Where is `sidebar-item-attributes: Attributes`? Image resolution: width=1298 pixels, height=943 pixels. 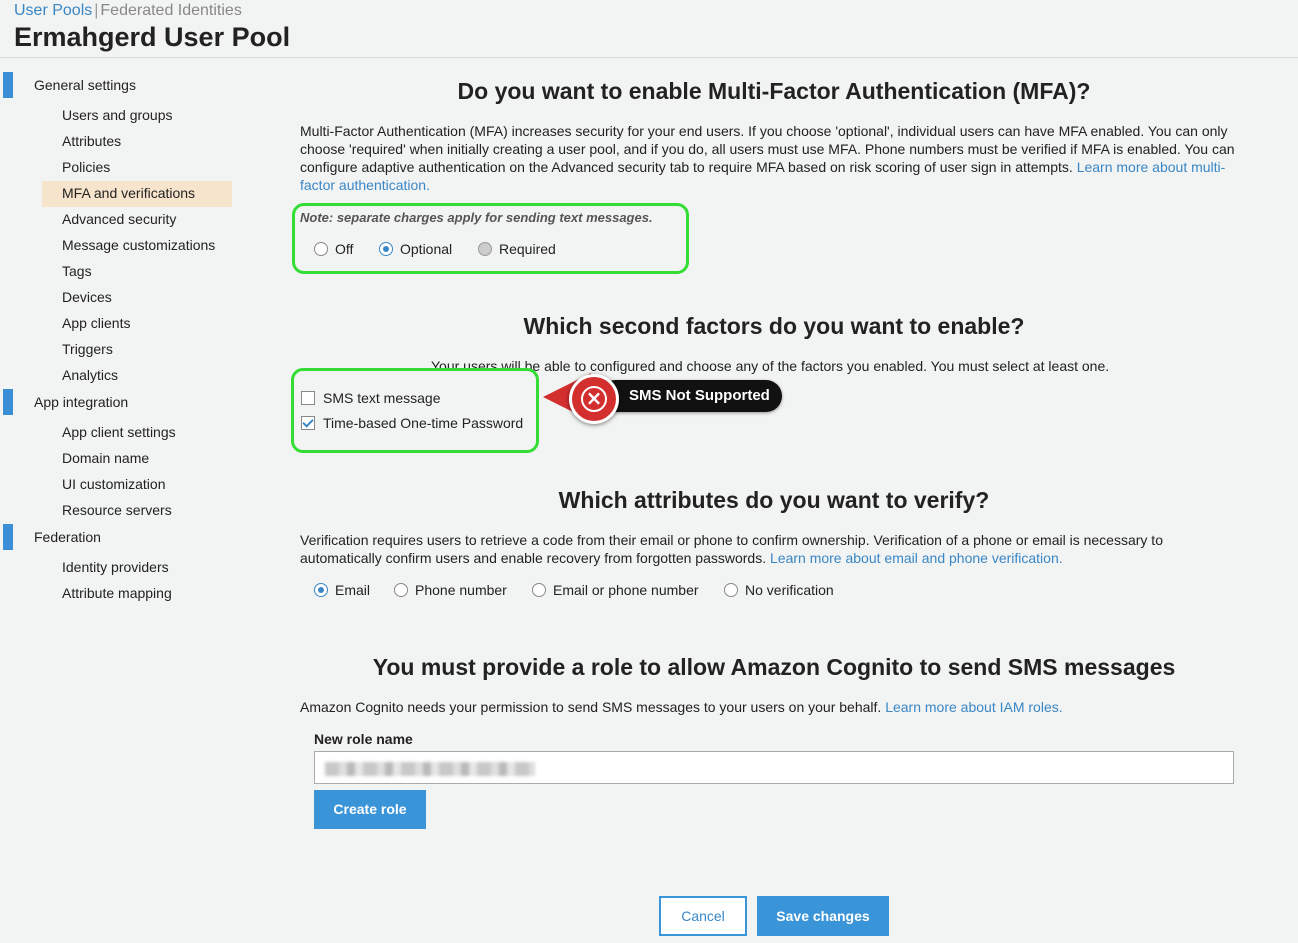
sidebar-item-attributes: Attributes is located at coordinates (137, 142).